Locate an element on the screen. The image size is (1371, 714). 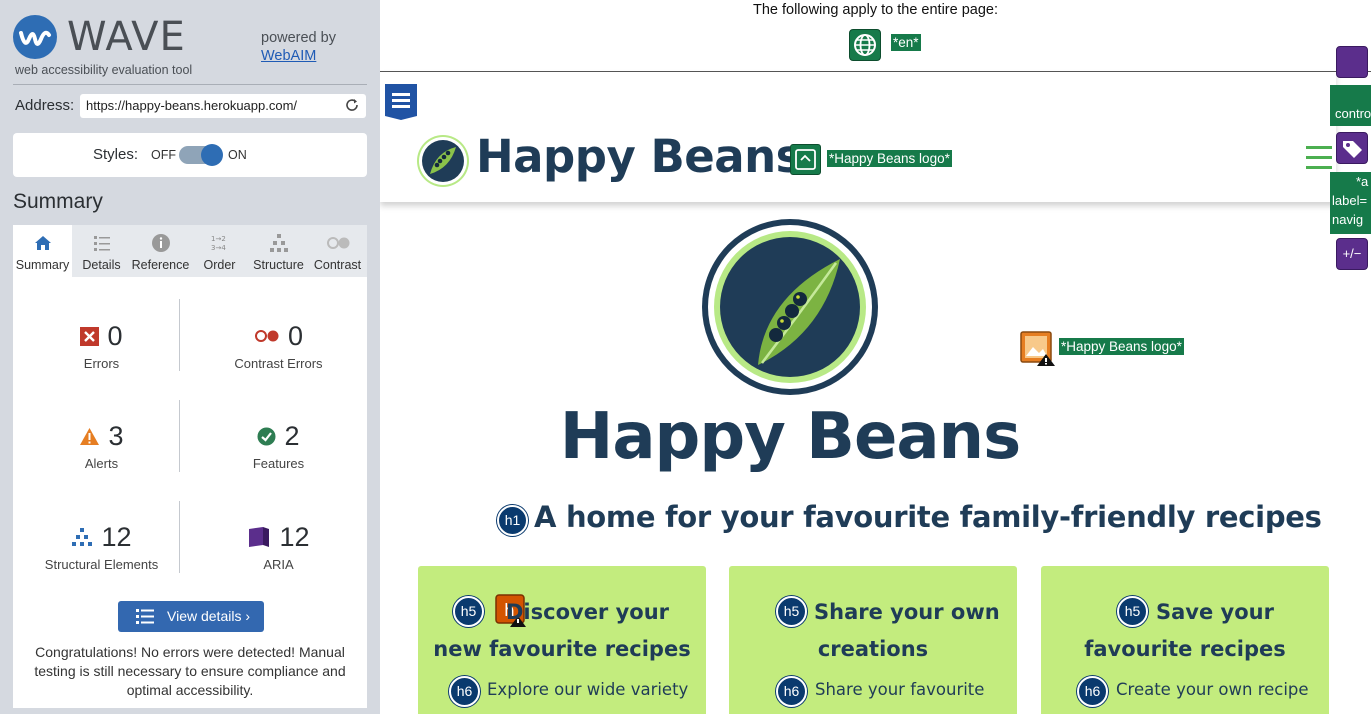
globe-icon is located at coordinates (865, 45).